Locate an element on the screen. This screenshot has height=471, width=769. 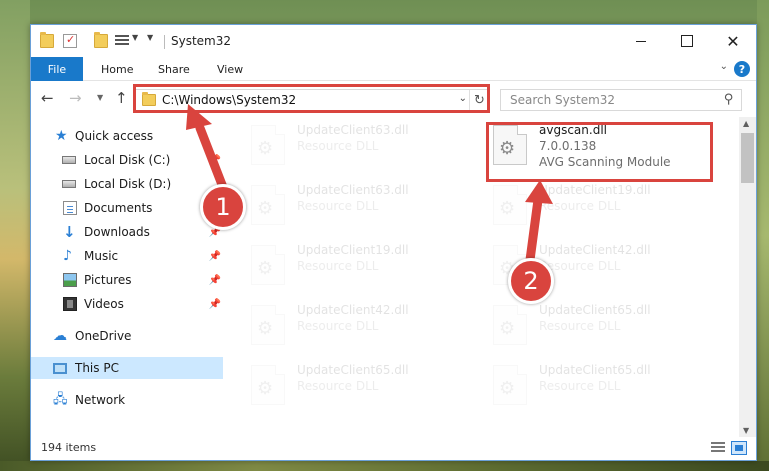
nav-item-network: 🖧 Network is located at coordinates (127, 400).